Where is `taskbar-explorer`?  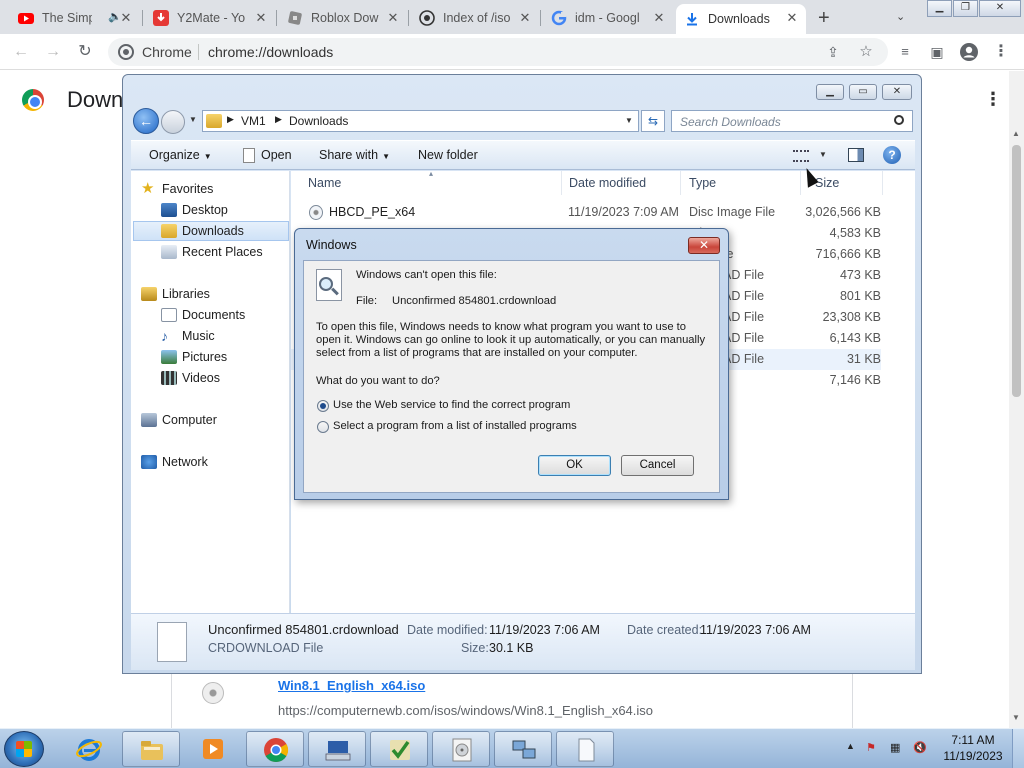 taskbar-explorer is located at coordinates (151, 749).